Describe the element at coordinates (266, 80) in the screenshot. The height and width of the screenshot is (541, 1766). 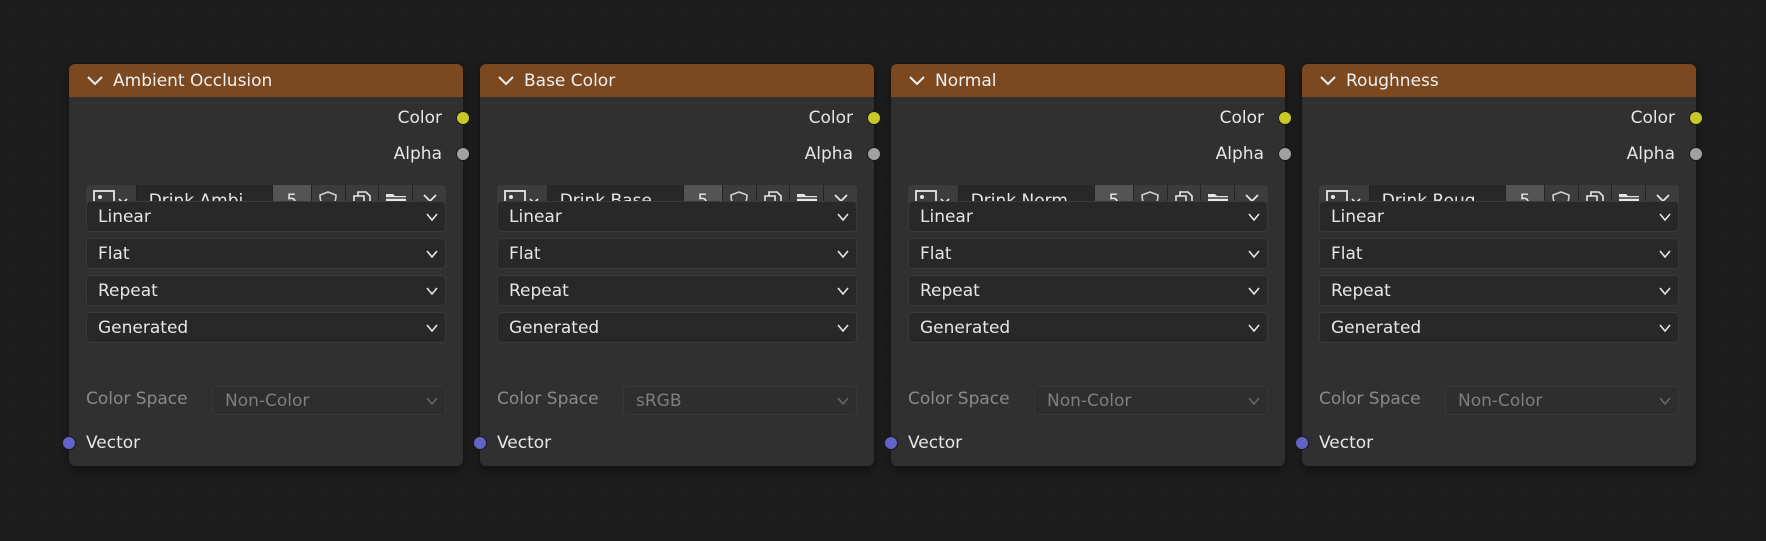
I see `node-header: Ambient Occlusion` at that location.